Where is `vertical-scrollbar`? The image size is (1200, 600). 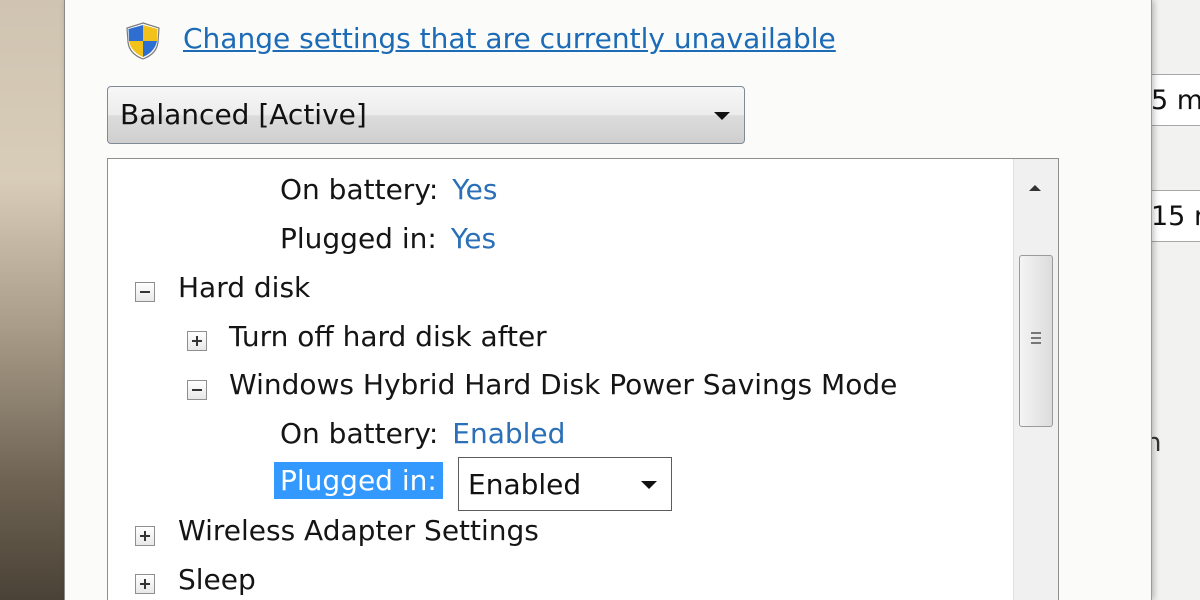 vertical-scrollbar is located at coordinates (1035, 379).